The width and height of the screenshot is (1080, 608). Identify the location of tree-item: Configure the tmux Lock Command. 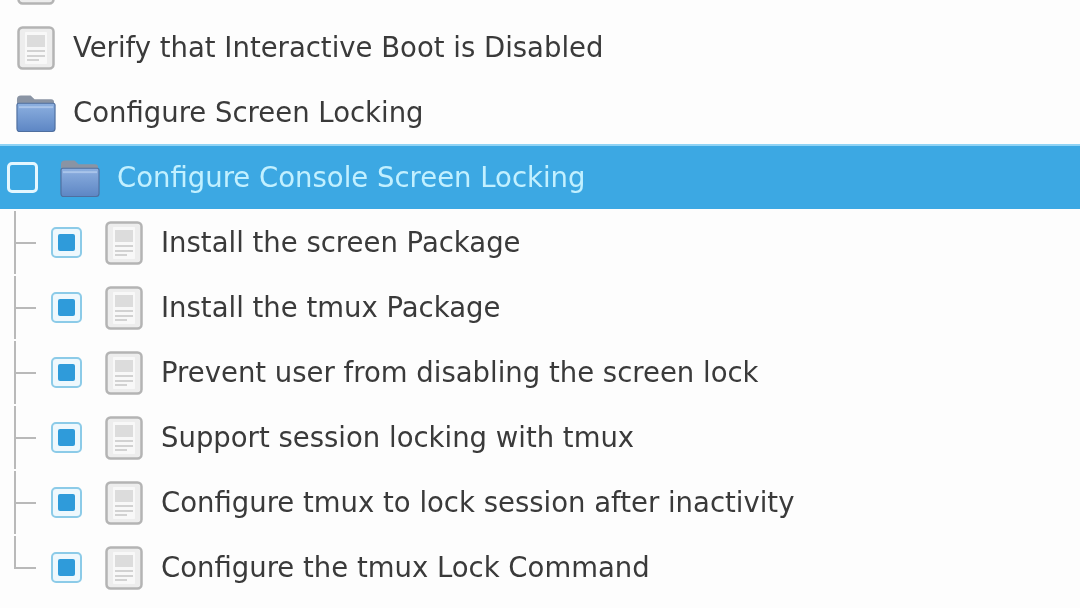
(540, 566).